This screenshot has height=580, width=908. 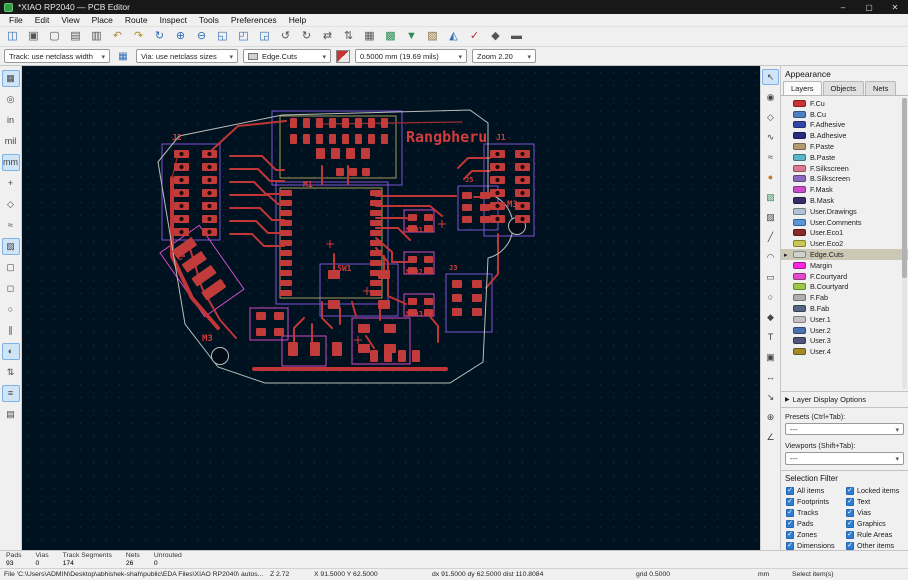 I want to click on save-icon: ◫, so click(x=12, y=36).